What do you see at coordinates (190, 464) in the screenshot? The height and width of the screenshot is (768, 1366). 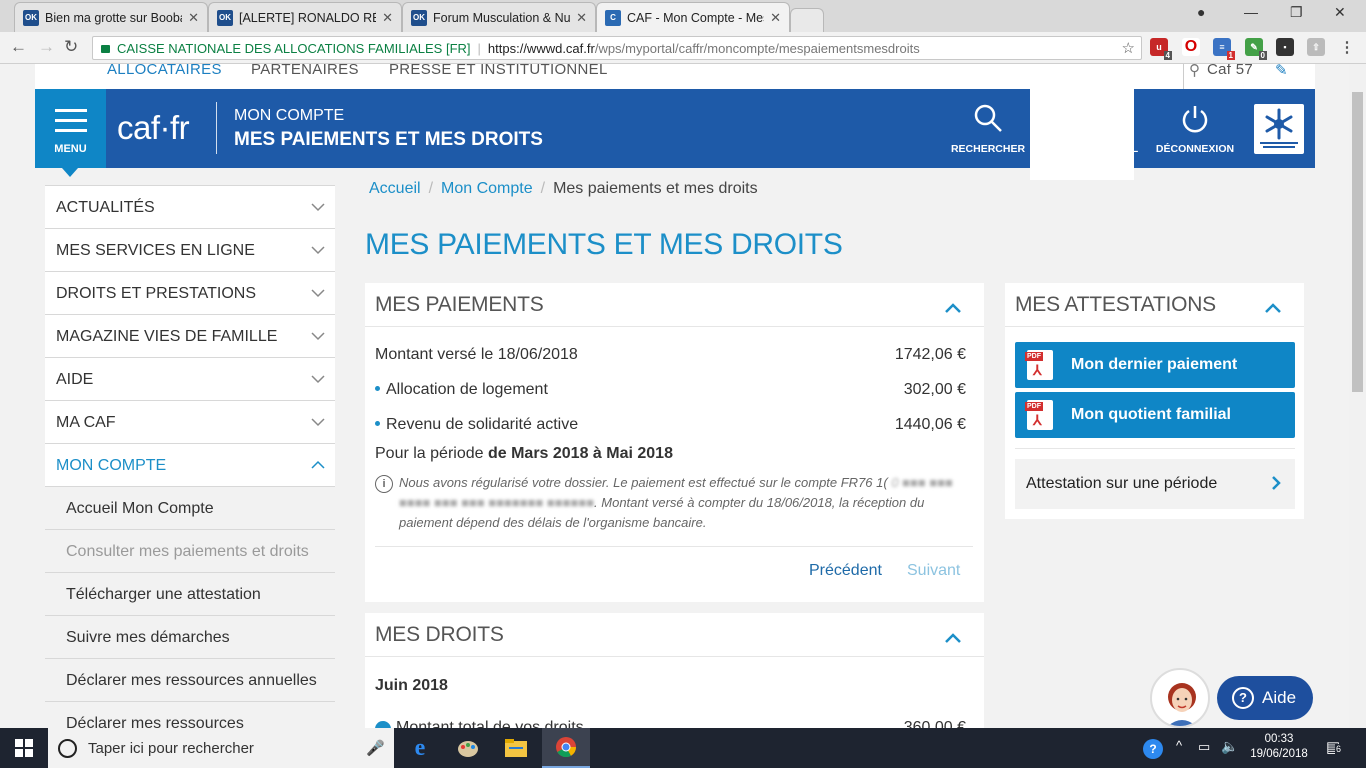 I see `sidebar-item-moncompte: MON COMPTE` at bounding box center [190, 464].